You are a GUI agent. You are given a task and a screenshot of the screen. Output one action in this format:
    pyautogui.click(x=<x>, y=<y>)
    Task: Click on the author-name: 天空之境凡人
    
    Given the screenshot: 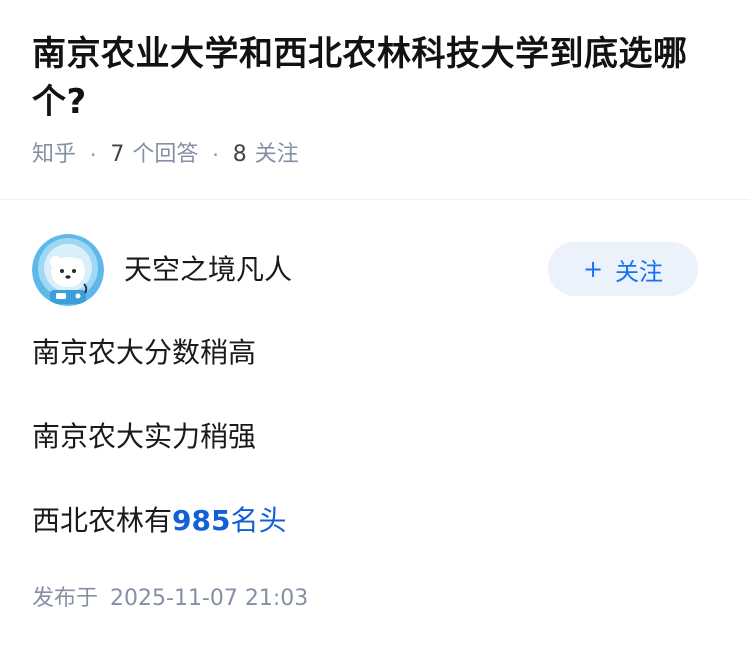 What is the action you would take?
    pyautogui.click(x=208, y=270)
    